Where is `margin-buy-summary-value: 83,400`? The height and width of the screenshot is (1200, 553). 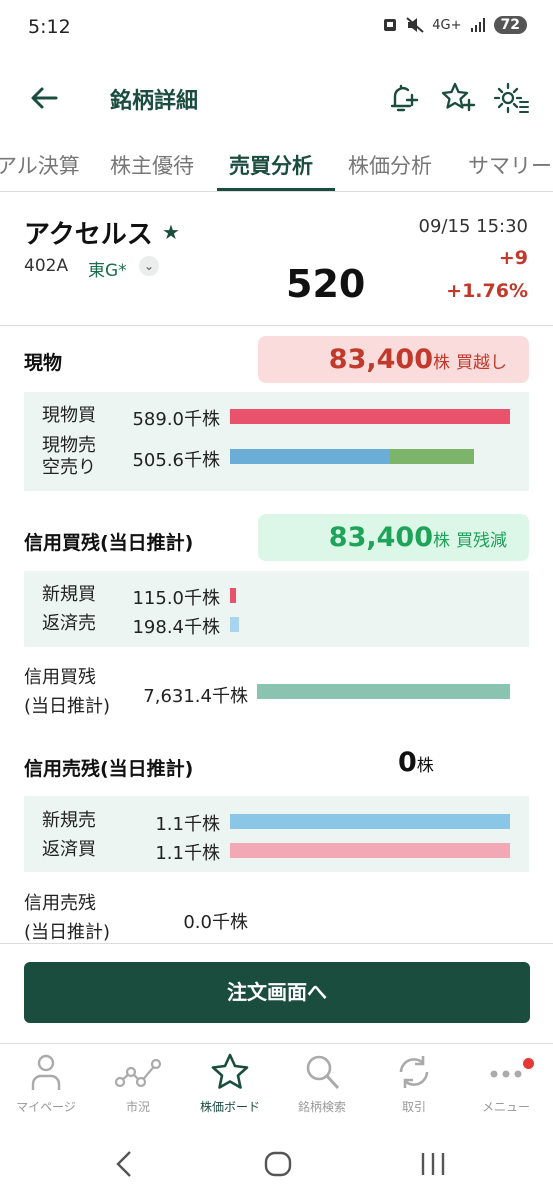
margin-buy-summary-value: 83,400 is located at coordinates (380, 537).